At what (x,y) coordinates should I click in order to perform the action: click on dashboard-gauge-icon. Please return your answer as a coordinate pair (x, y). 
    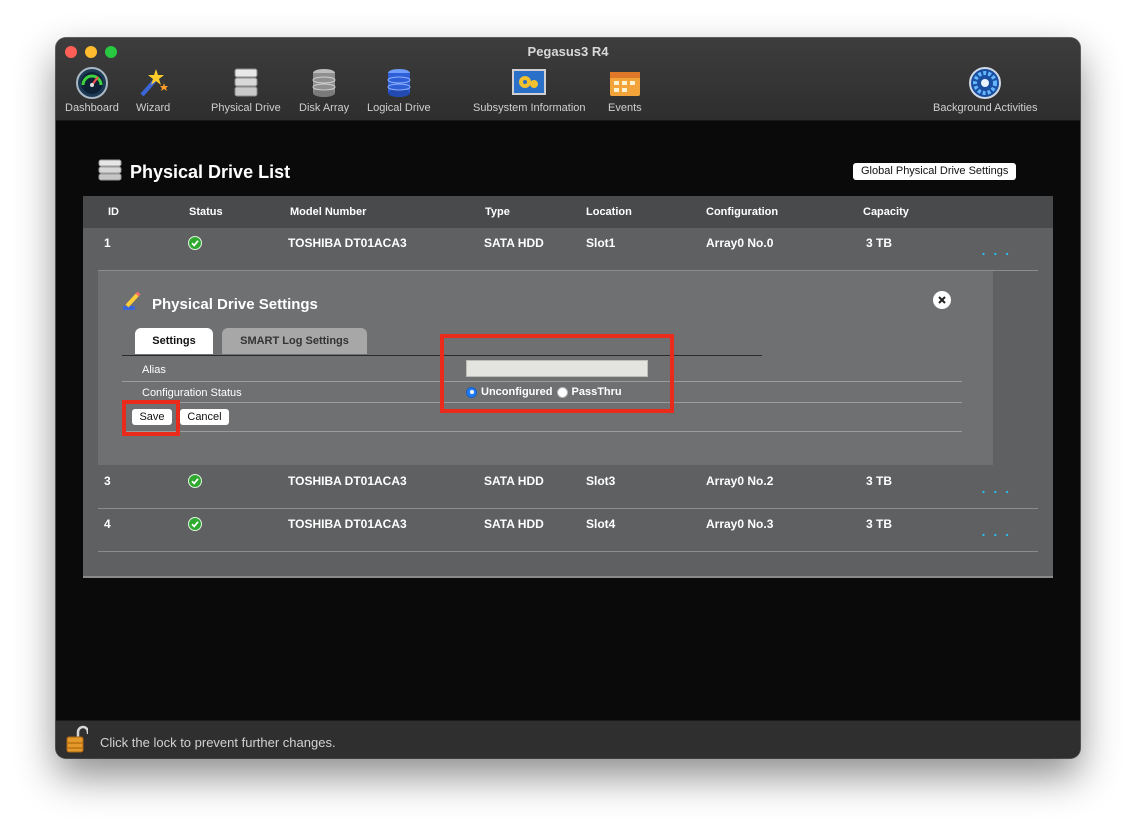
    Looking at the image, I should click on (91, 83).